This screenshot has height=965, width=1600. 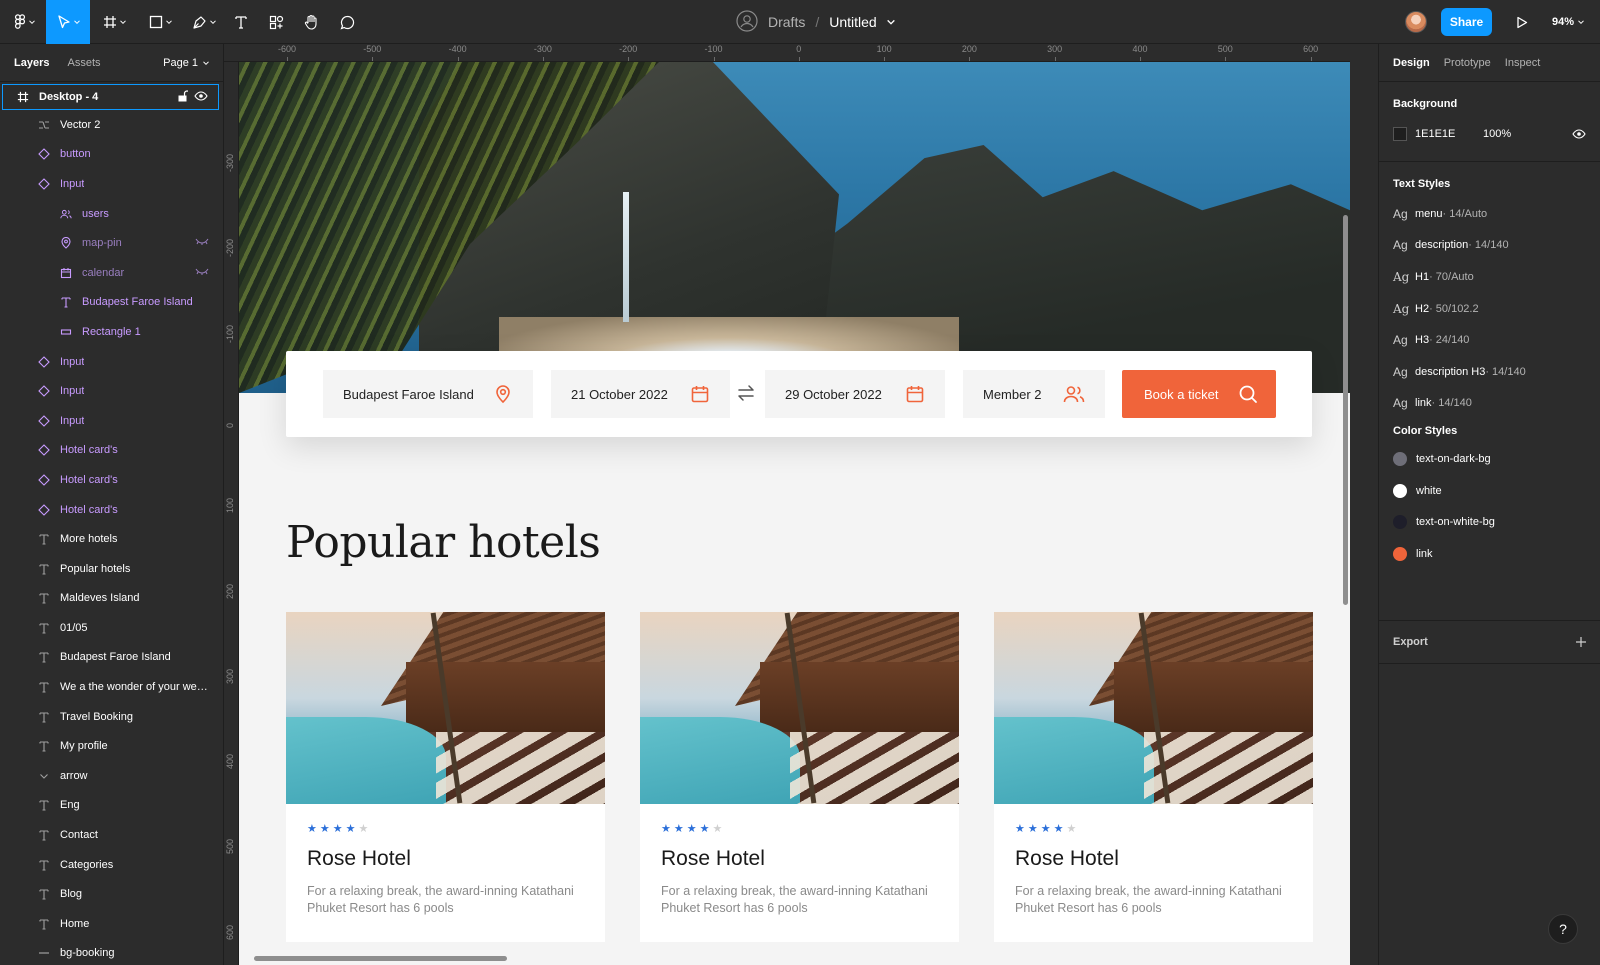 What do you see at coordinates (1522, 22) in the screenshot?
I see `present-button` at bounding box center [1522, 22].